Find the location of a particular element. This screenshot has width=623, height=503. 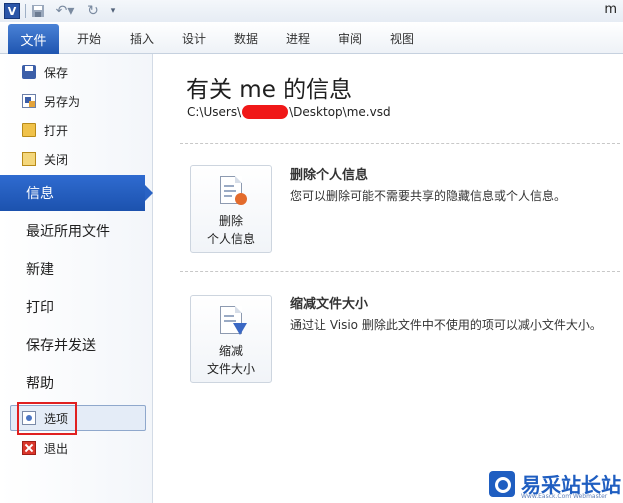

reduce-file-size-button: 缩减 文件大小 is located at coordinates (231, 339).